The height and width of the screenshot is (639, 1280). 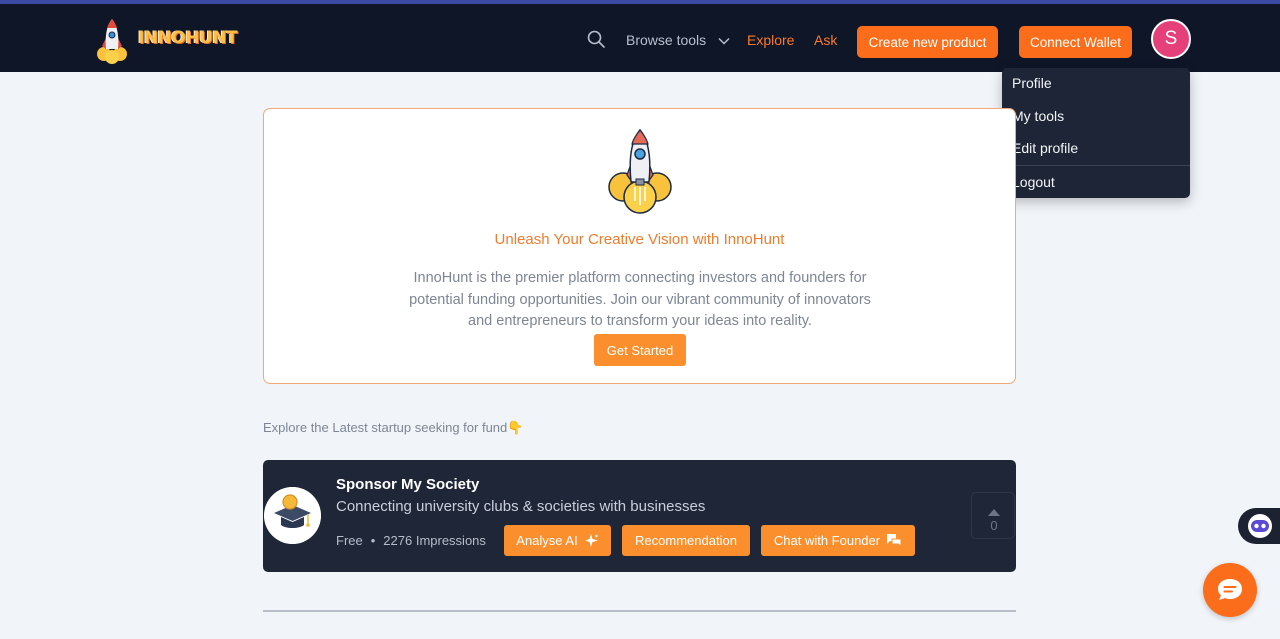 I want to click on browse-tools-menu: Browse tools, so click(x=678, y=40).